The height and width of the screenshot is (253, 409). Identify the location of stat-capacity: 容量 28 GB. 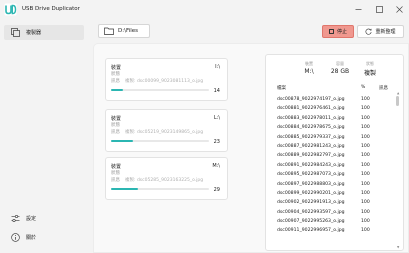
(340, 68).